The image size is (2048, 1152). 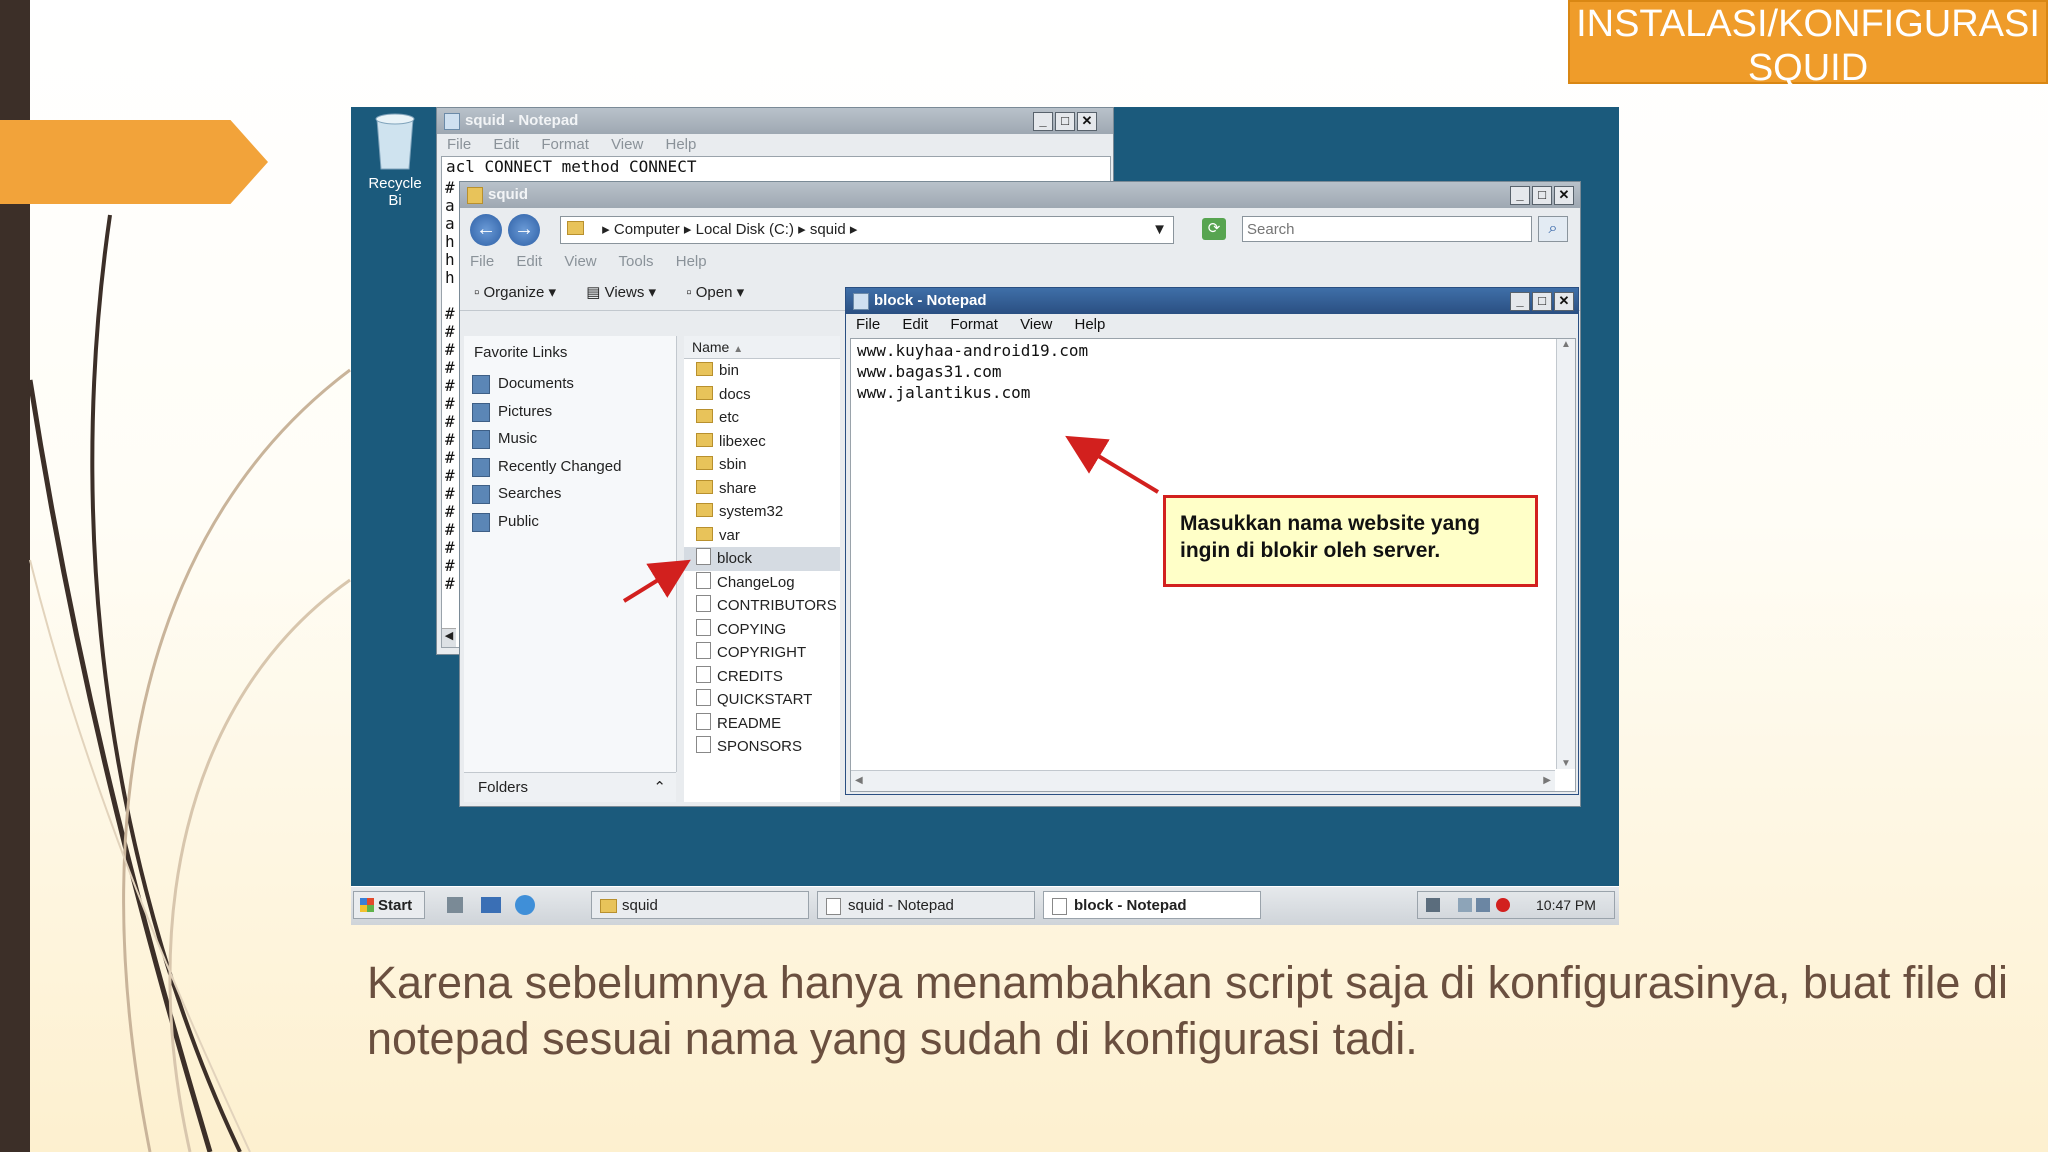 What do you see at coordinates (703, 650) in the screenshot?
I see `file-icon` at bounding box center [703, 650].